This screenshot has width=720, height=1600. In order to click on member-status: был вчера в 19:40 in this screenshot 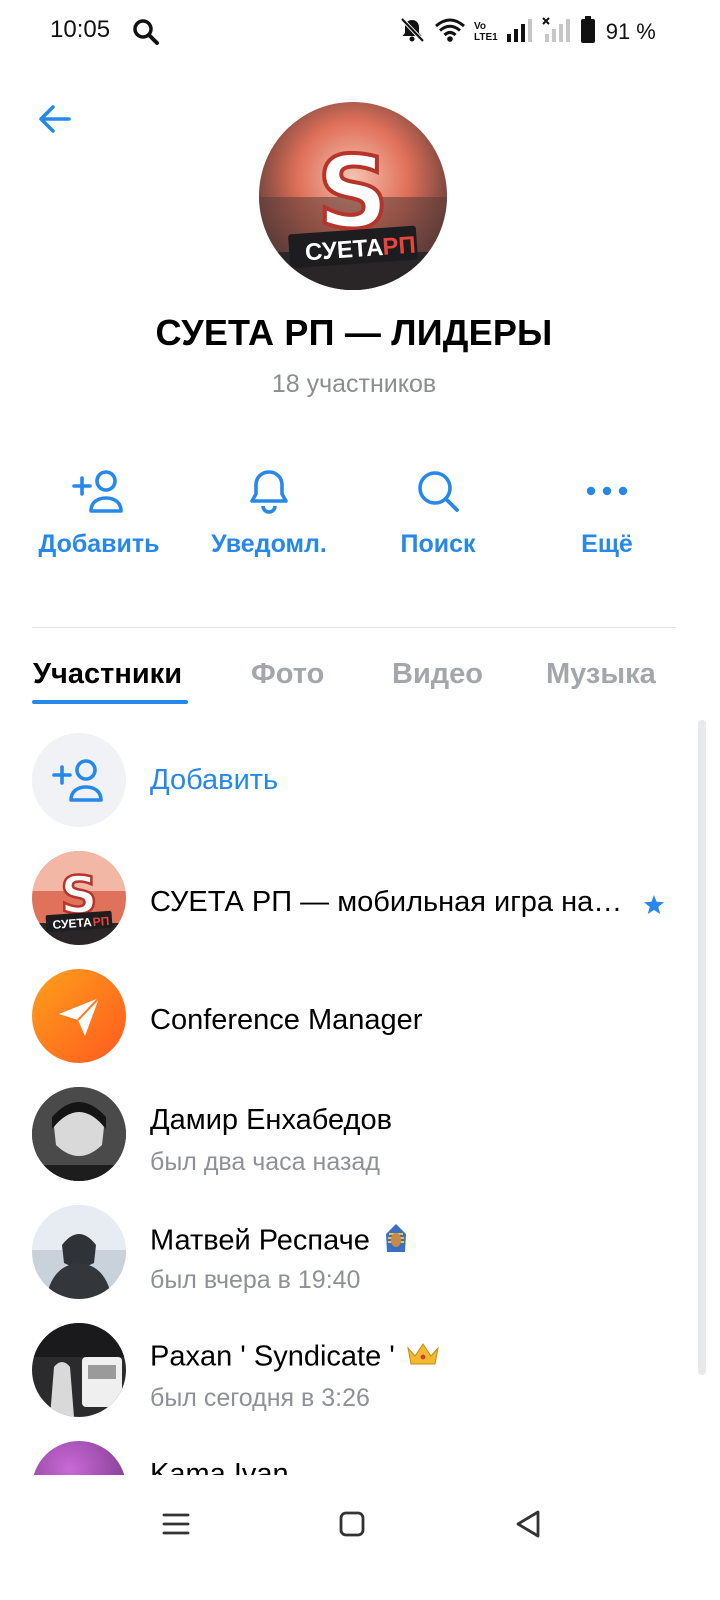, I will do `click(255, 1280)`.